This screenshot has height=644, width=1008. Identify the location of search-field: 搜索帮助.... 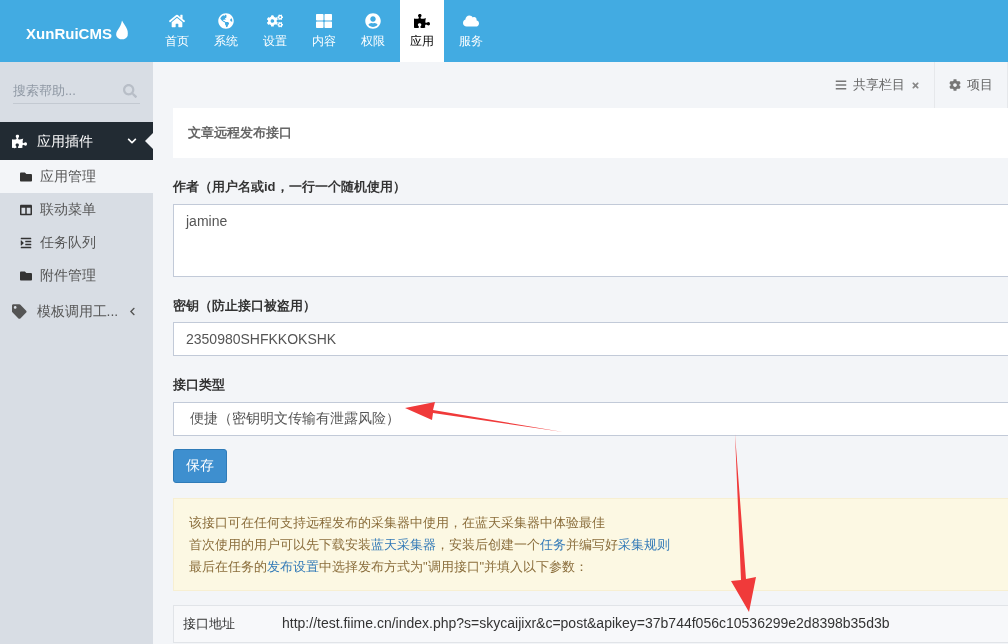
(68, 90).